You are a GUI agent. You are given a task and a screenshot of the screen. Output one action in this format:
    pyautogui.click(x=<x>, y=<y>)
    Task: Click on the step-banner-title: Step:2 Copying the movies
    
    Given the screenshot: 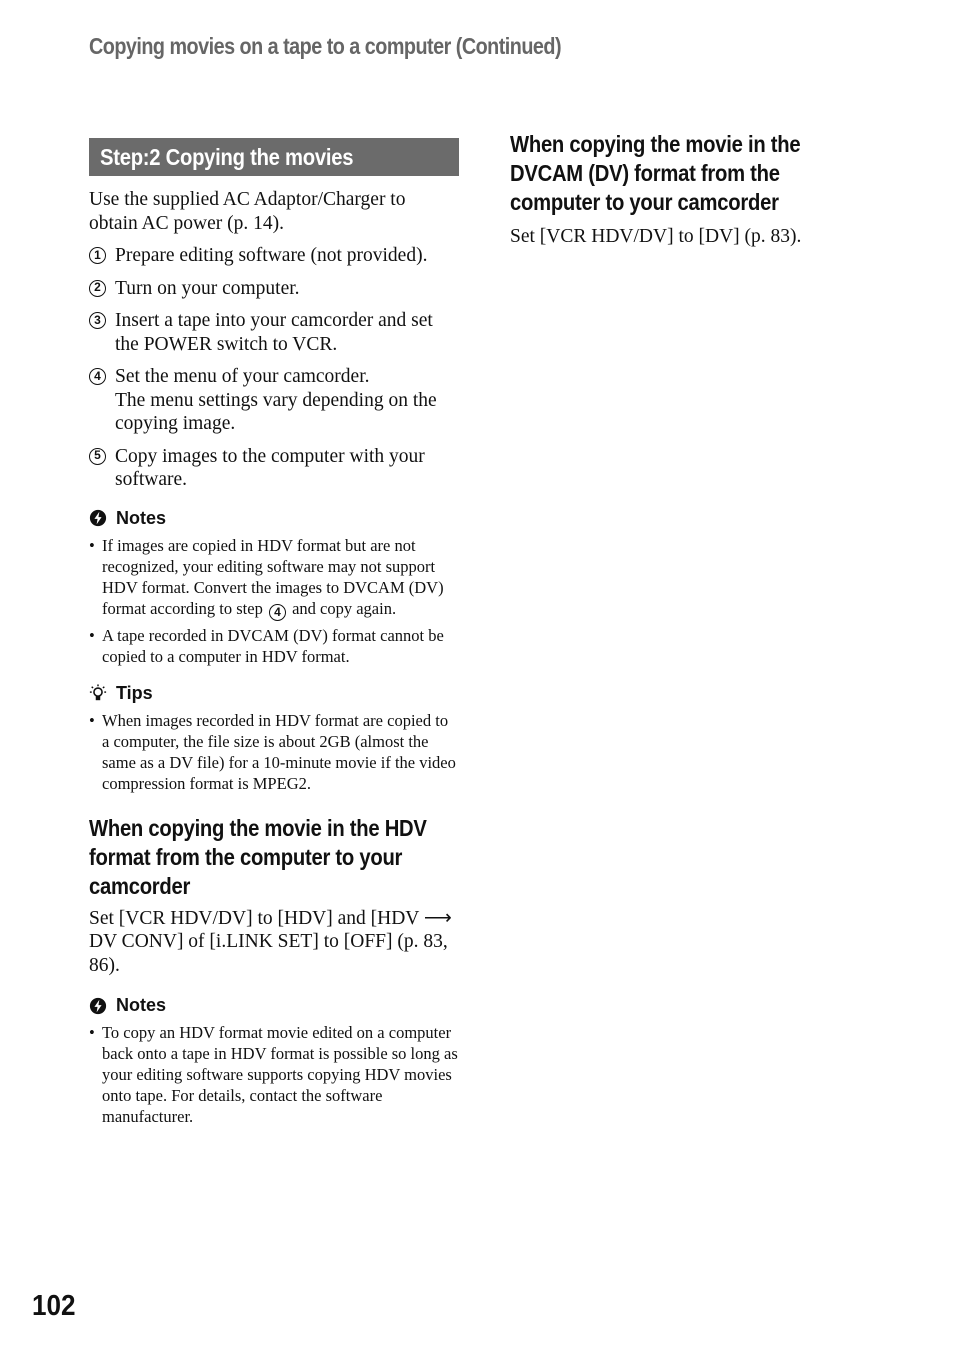 What is the action you would take?
    pyautogui.click(x=227, y=156)
    